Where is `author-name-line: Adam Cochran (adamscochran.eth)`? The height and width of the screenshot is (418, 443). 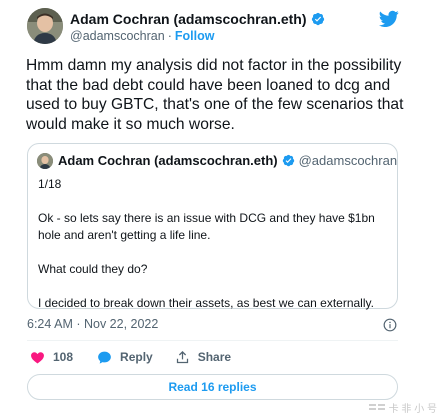 author-name-line: Adam Cochran (adamscochran.eth) is located at coordinates (197, 19).